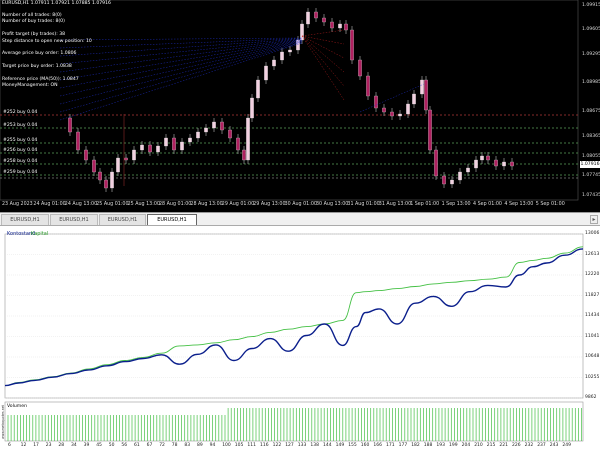  Describe the element at coordinates (74, 224) in the screenshot. I see `tab-chart-2: EURUSD,H1 (visual)` at that location.